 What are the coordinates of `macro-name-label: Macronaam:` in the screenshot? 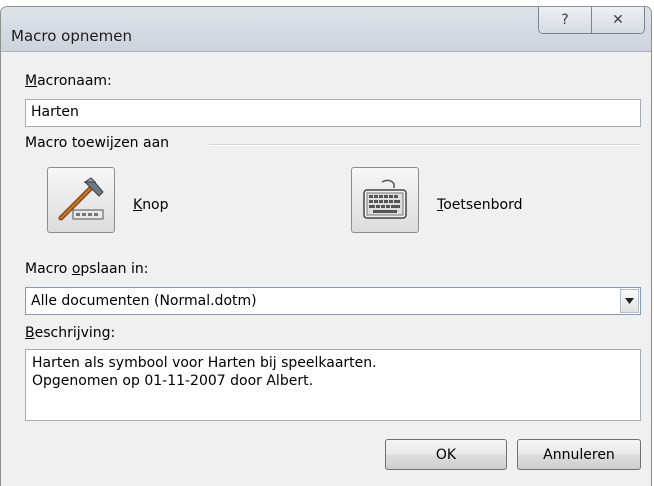 It's located at (68, 81).